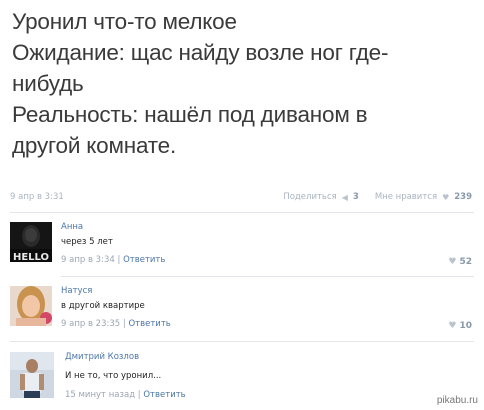  I want to click on watermark: pikabu.ru, so click(457, 400).